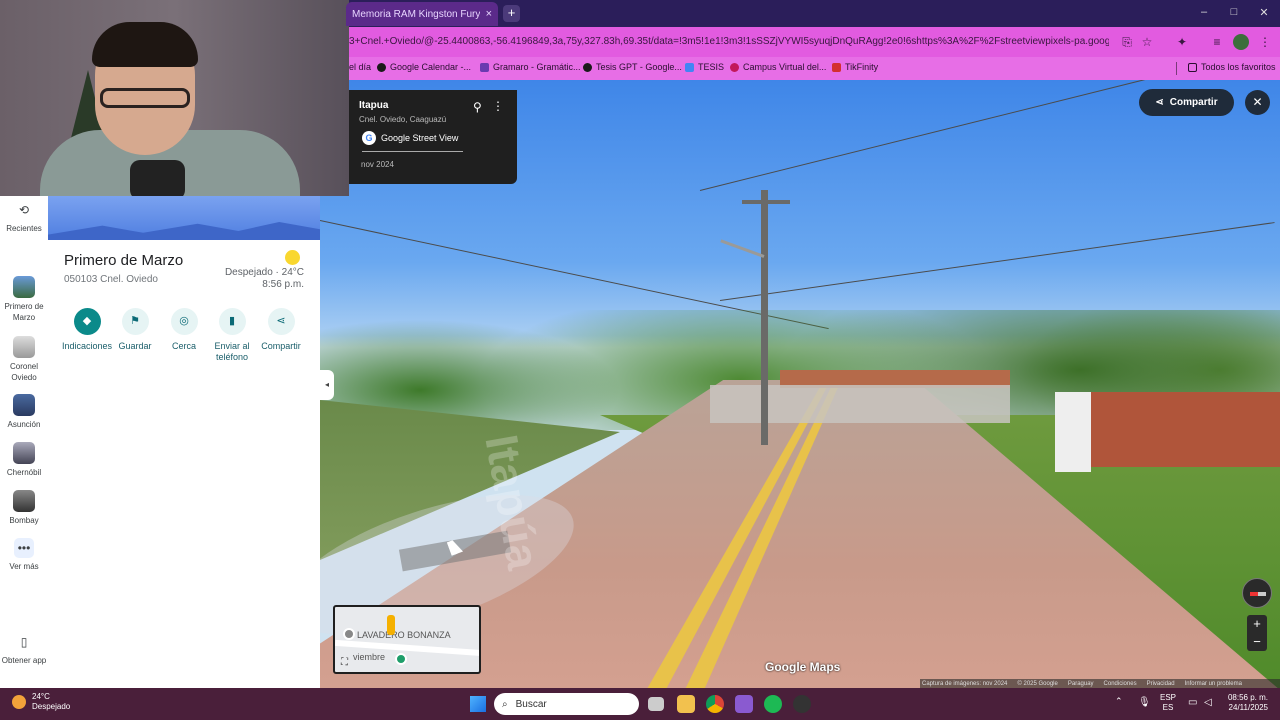 Image resolution: width=1280 pixels, height=720 pixels. Describe the element at coordinates (1232, 67) in the screenshot. I see `all-bookmarks-folder: Todos los favoritos` at that location.